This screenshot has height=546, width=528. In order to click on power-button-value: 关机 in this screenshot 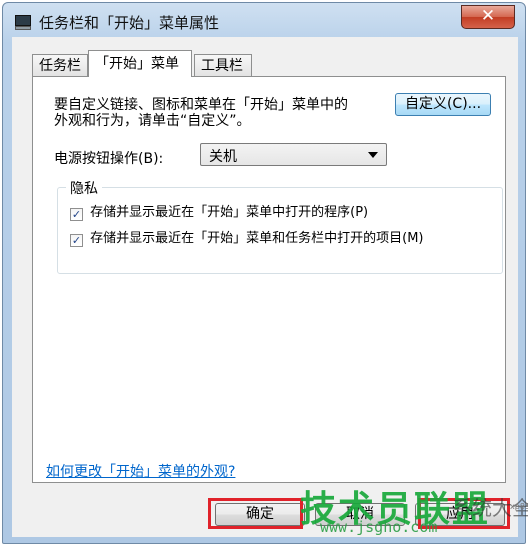, I will do `click(223, 157)`.